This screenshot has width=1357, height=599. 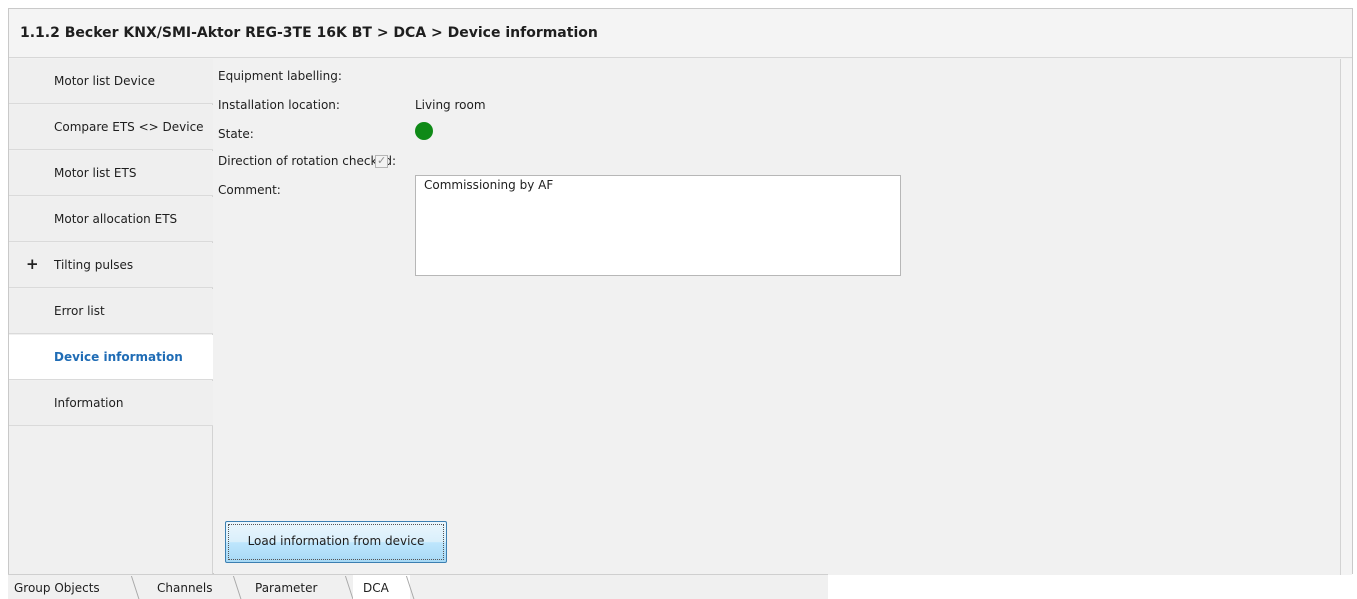 I want to click on sidebar-item-information: Information, so click(x=111, y=403).